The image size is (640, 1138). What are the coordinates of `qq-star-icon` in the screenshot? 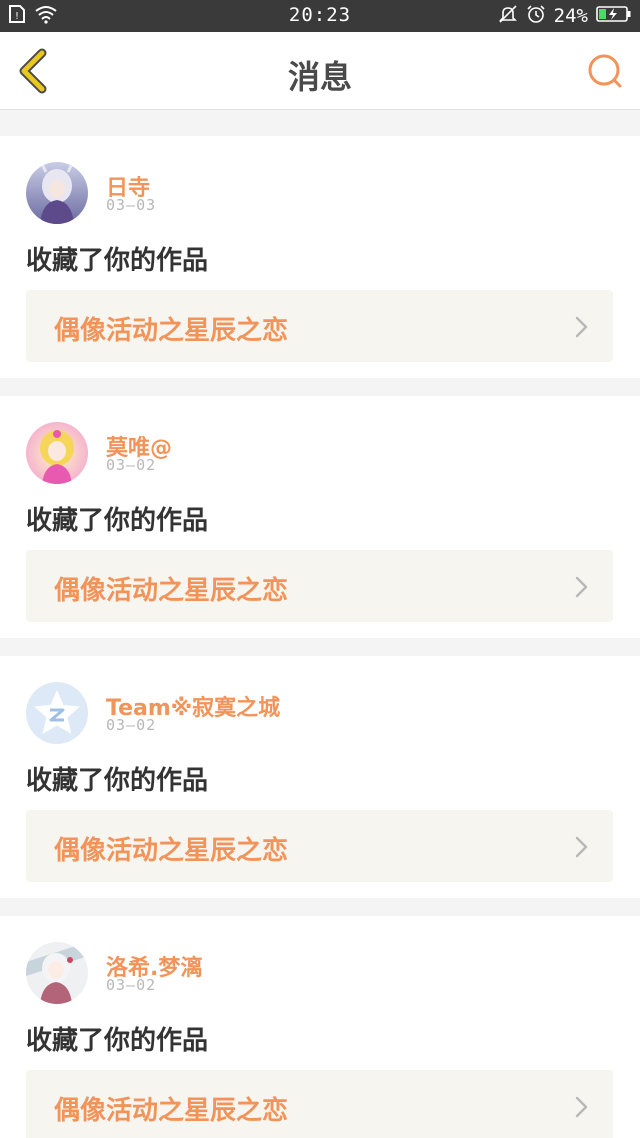 It's located at (57, 713).